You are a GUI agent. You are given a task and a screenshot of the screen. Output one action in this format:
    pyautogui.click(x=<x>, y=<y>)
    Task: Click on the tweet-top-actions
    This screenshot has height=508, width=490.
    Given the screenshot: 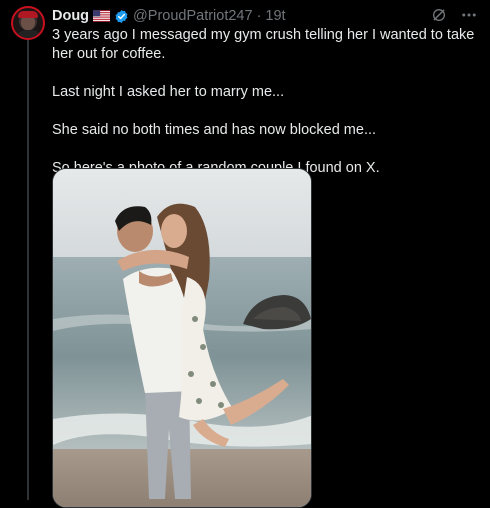 What is the action you would take?
    pyautogui.click(x=454, y=15)
    